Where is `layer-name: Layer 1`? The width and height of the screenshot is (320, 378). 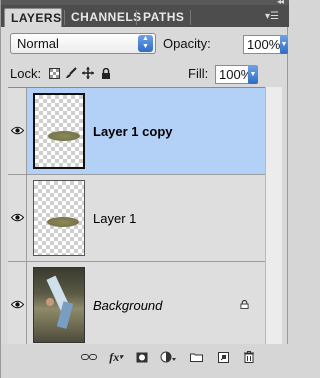
layer-name: Layer 1 is located at coordinates (114, 218).